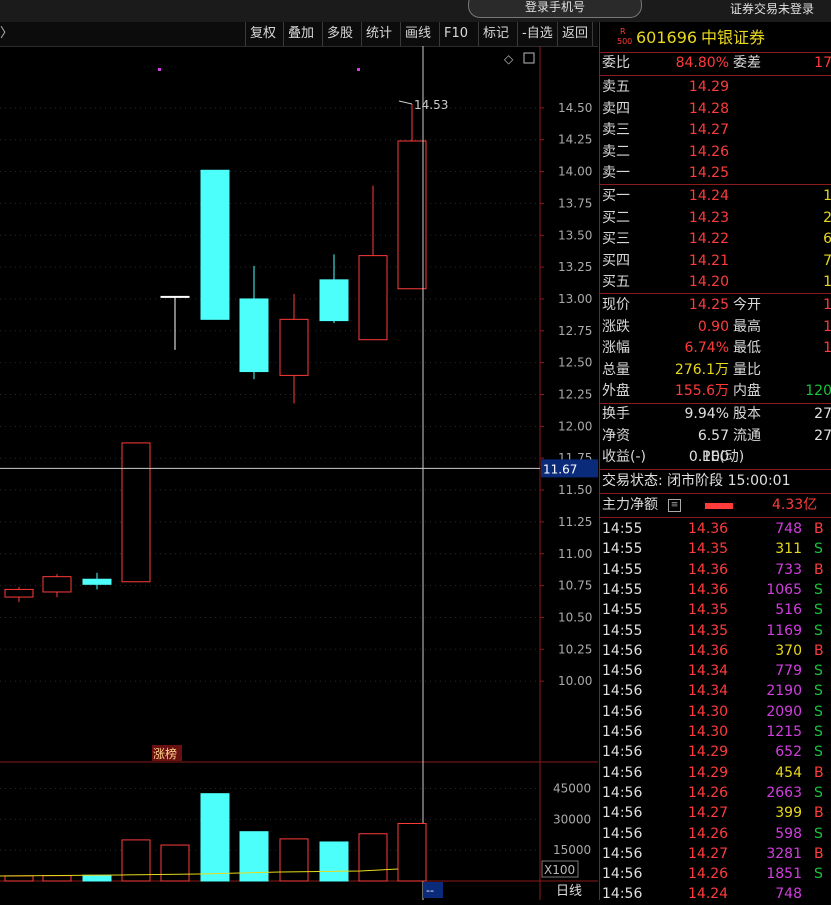 The image size is (831, 905). Describe the element at coordinates (827, 282) in the screenshot. I see `order-book-volume: 1` at that location.